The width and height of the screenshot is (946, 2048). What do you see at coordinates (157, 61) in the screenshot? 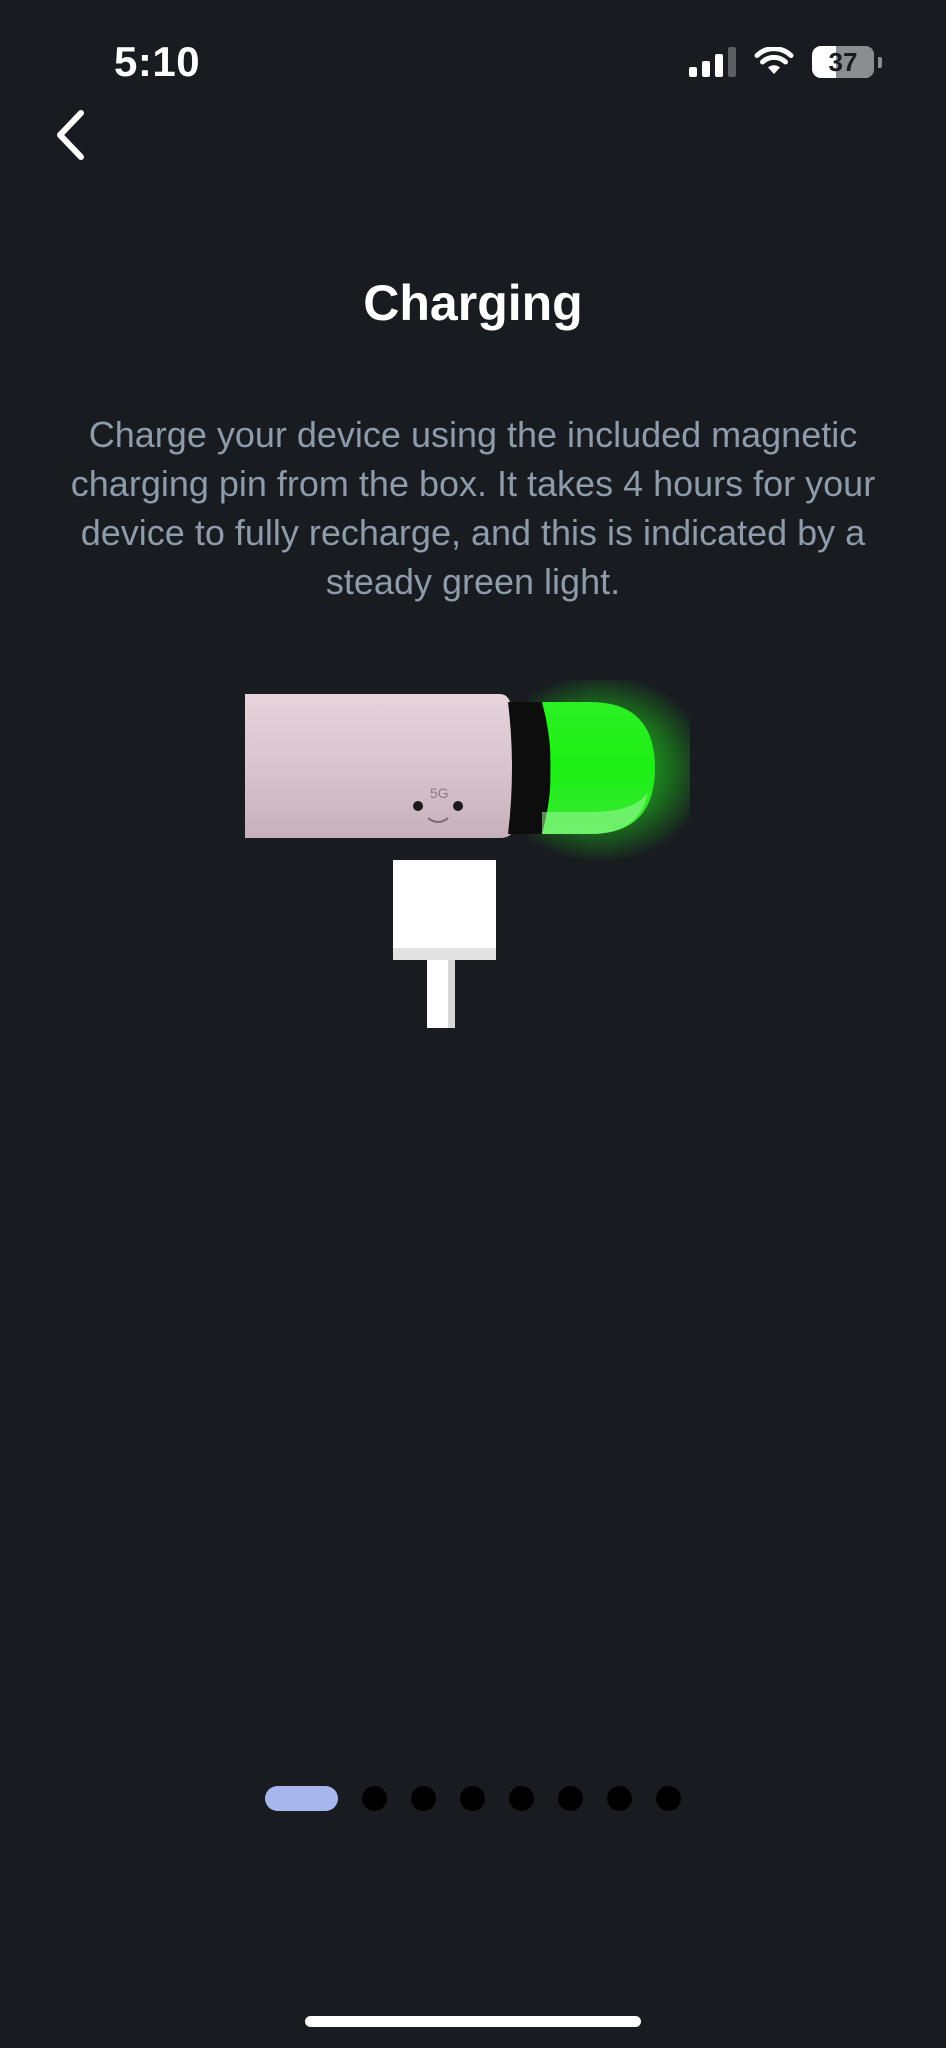
I see `status-time: 5:10` at bounding box center [157, 61].